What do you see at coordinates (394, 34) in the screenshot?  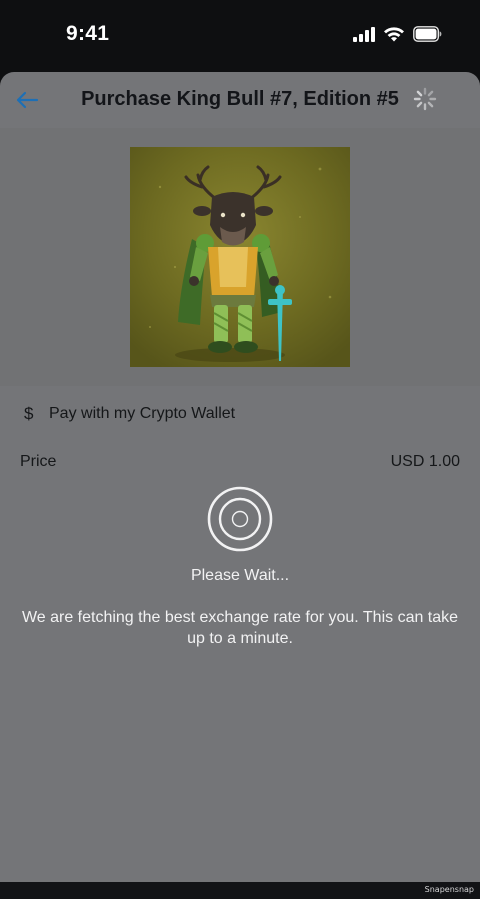 I see `wifi-icon` at bounding box center [394, 34].